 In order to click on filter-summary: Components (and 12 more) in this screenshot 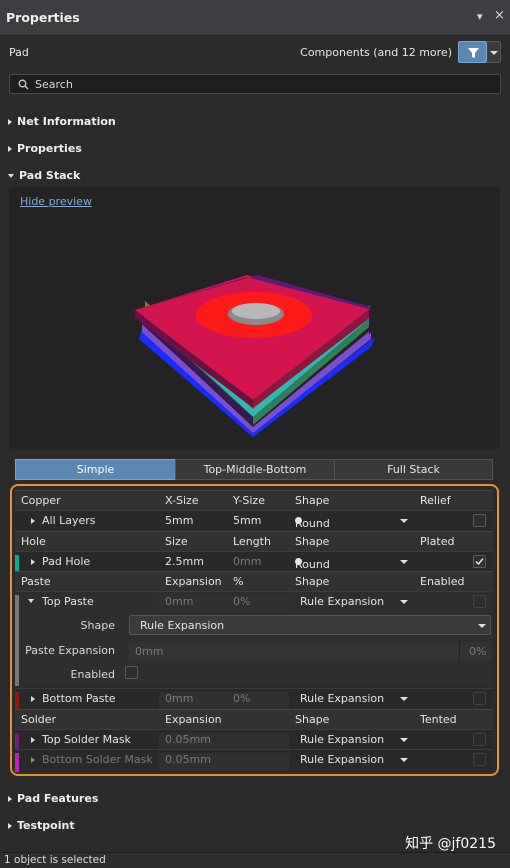, I will do `click(376, 52)`.